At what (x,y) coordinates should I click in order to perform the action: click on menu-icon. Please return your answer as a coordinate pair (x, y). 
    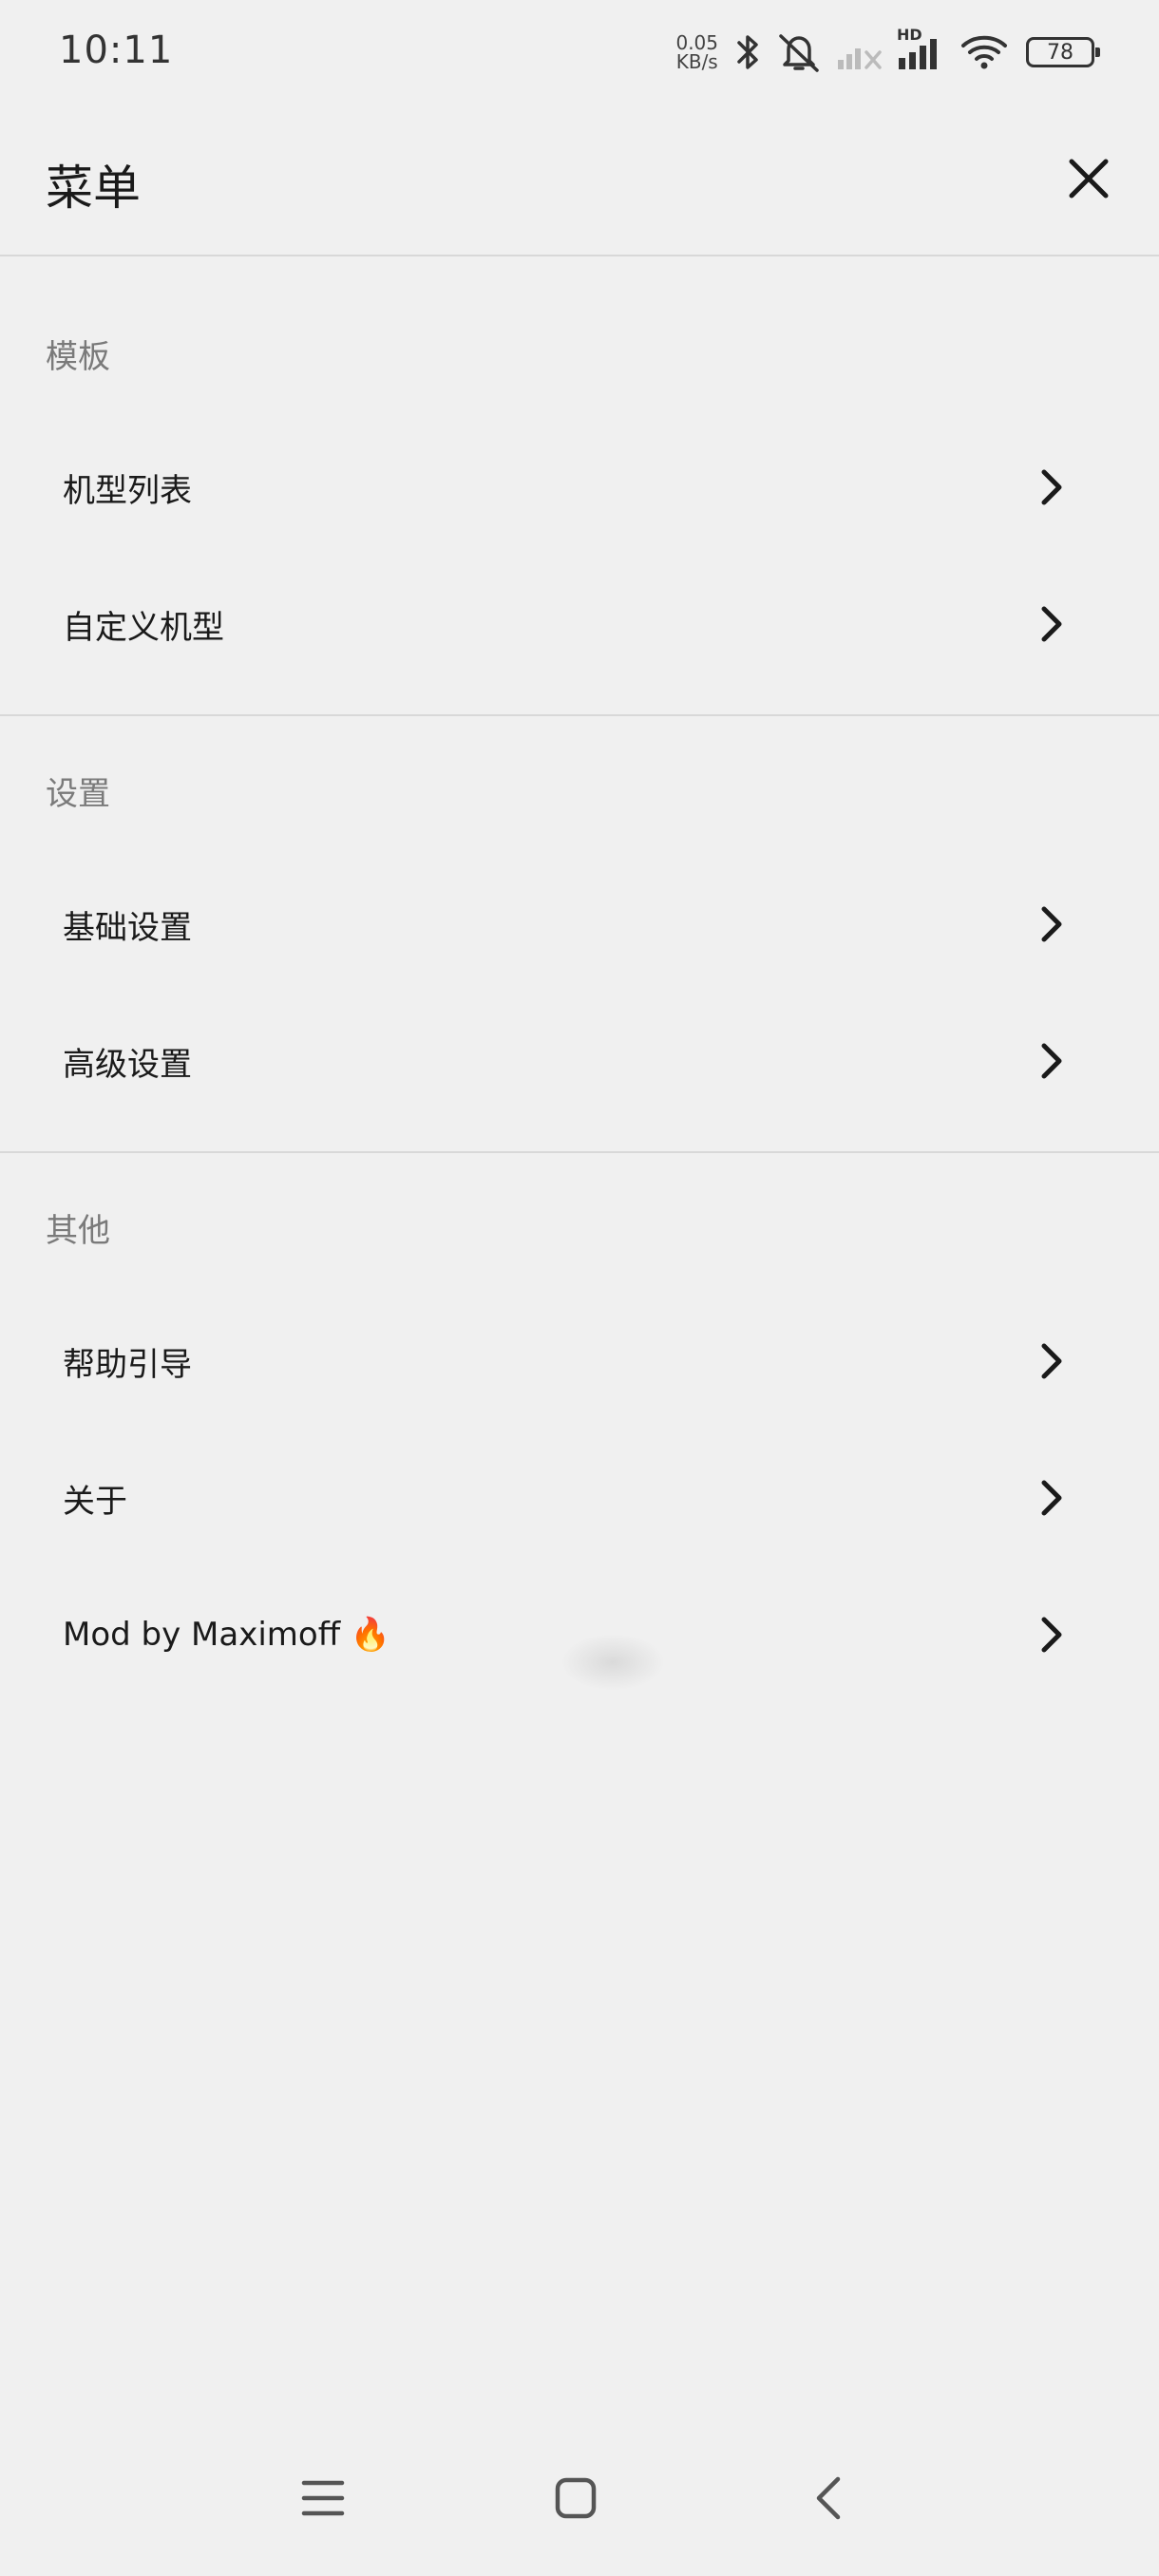
    Looking at the image, I should click on (323, 2500).